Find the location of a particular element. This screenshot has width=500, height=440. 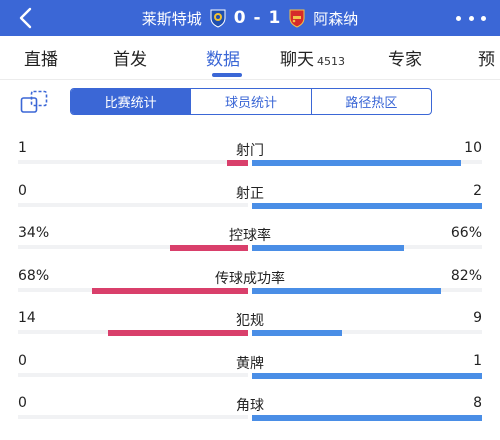

arsenal-badge-icon is located at coordinates (297, 18).